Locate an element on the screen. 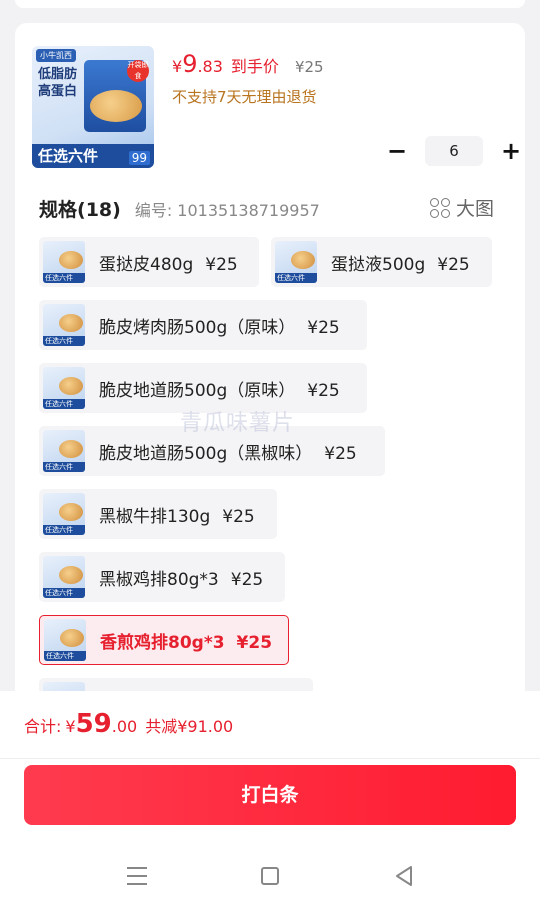 This screenshot has height=909, width=540. spec-count: (18) is located at coordinates (99, 210).